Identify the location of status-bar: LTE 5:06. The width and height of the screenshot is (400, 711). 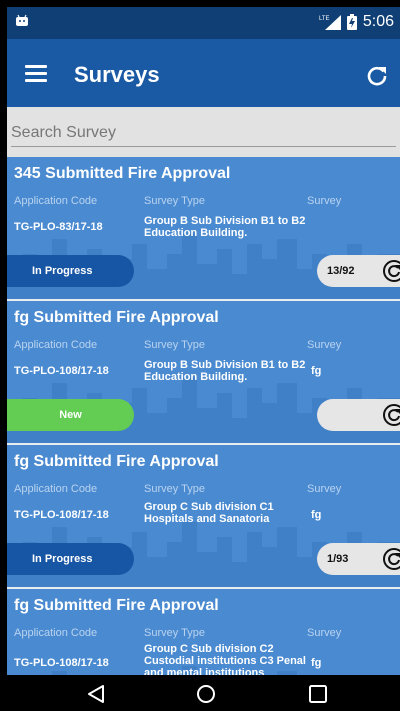
(203, 23).